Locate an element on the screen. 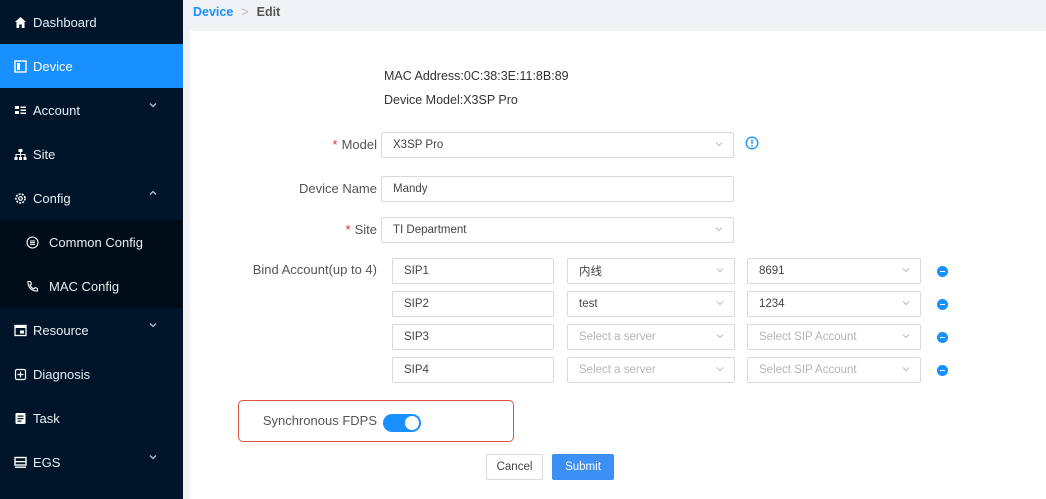 The width and height of the screenshot is (1046, 499). bind-account-field: SIP4 is located at coordinates (473, 370).